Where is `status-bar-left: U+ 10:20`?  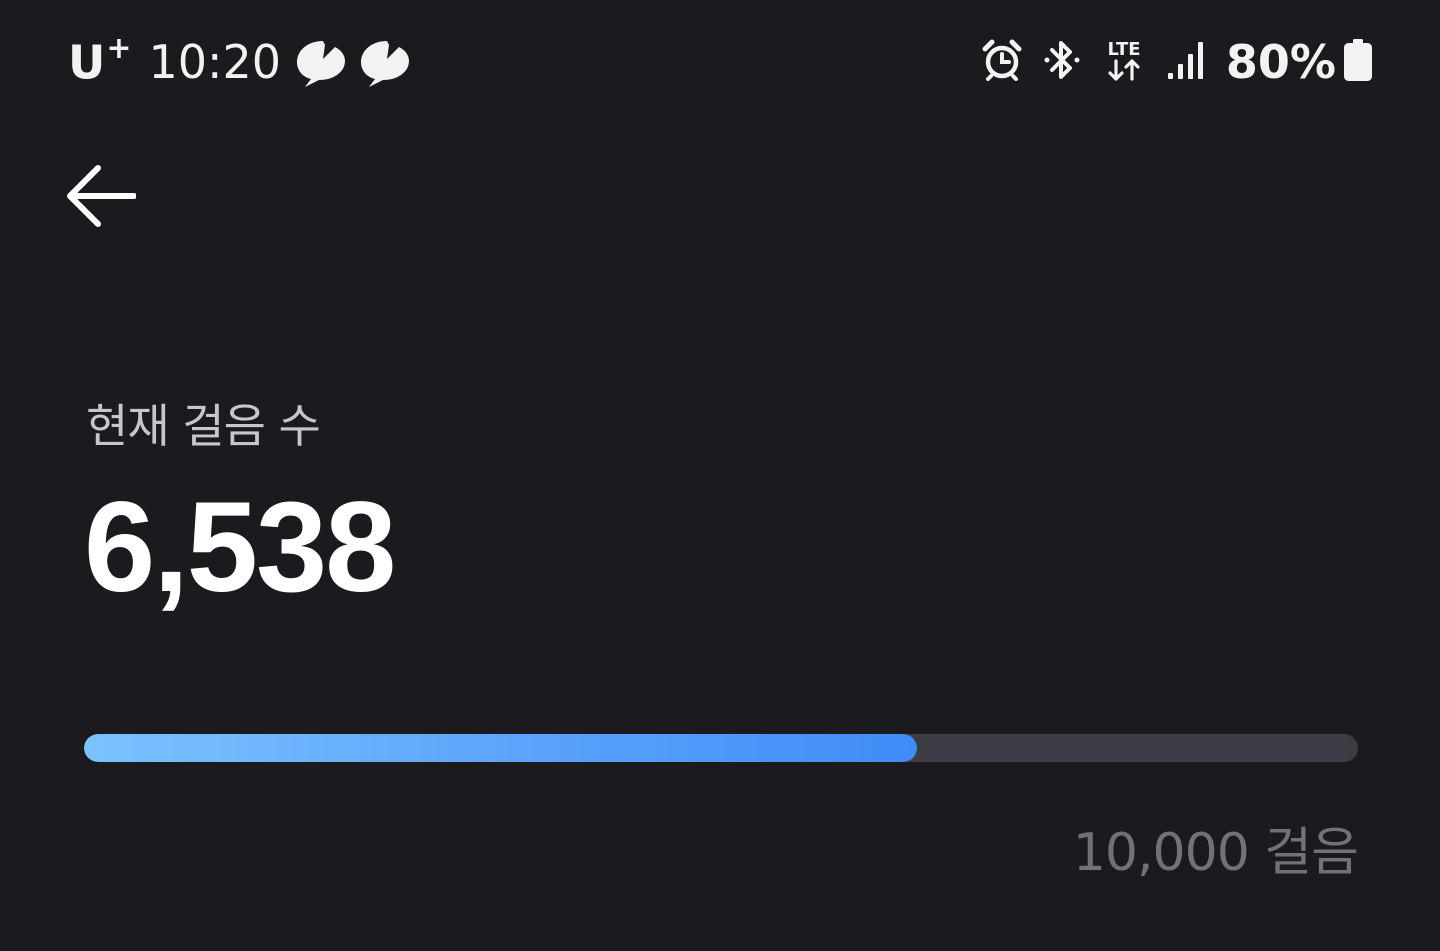
status-bar-left: U+ 10:20 is located at coordinates (240, 60).